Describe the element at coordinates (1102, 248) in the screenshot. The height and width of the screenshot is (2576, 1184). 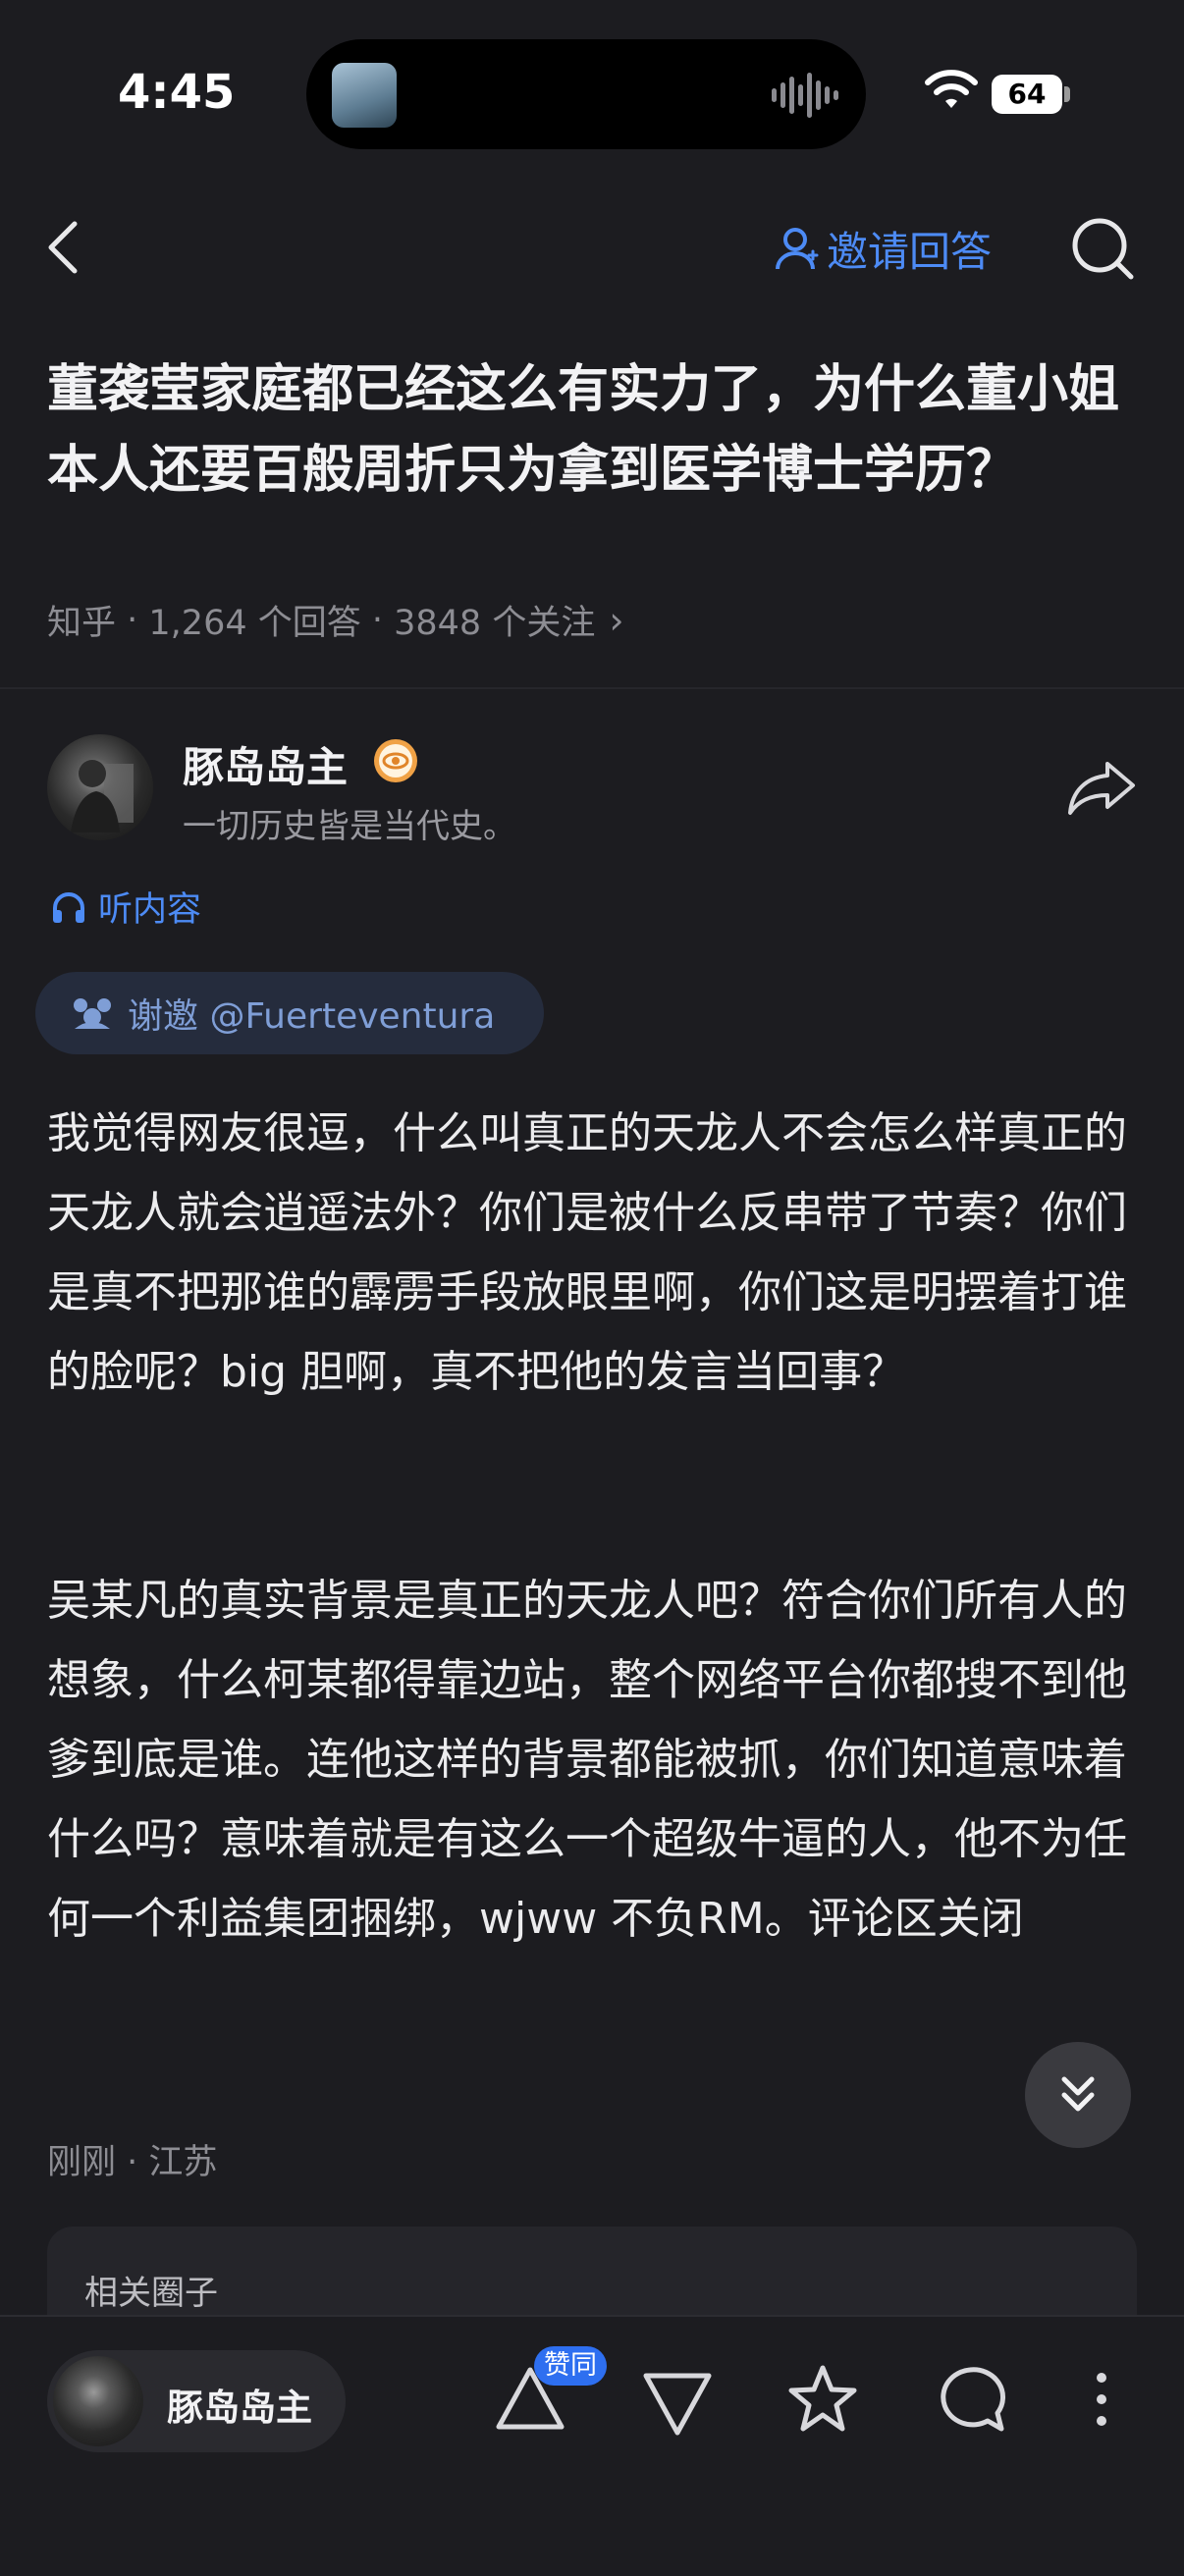
I see `search-icon` at that location.